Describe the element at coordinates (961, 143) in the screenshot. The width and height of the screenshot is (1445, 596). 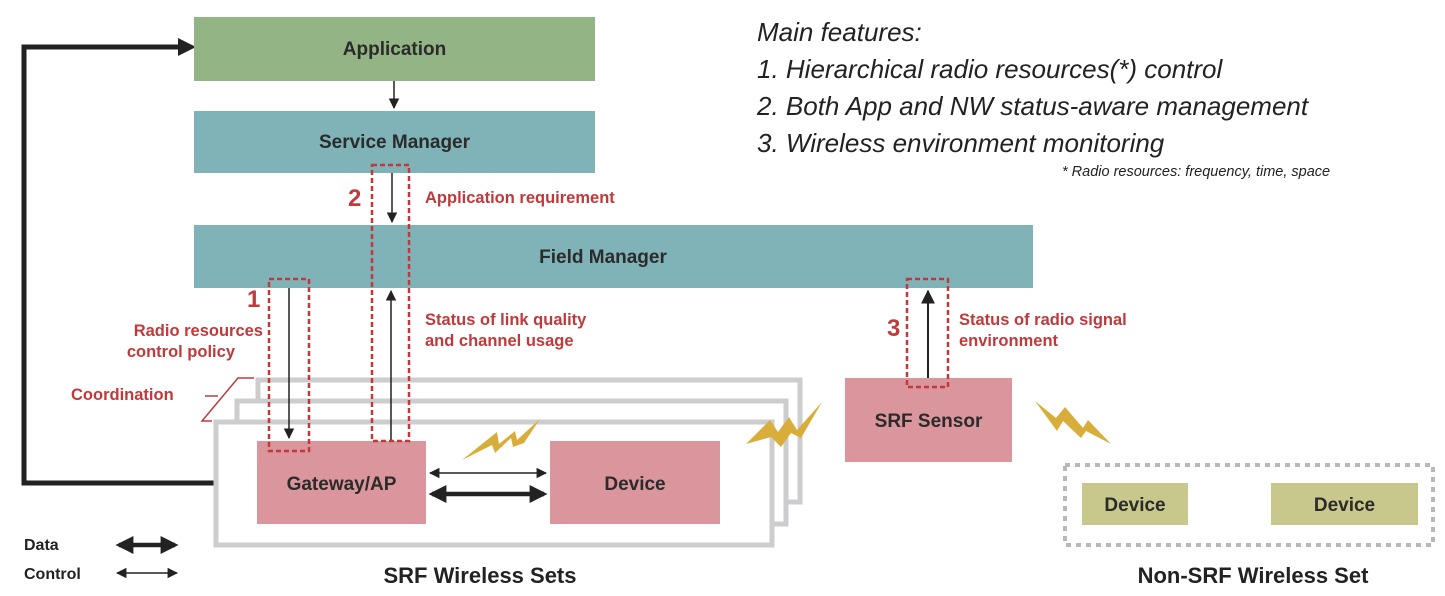
I see `feature-item-3: 3. Wireless environment monitoring` at that location.